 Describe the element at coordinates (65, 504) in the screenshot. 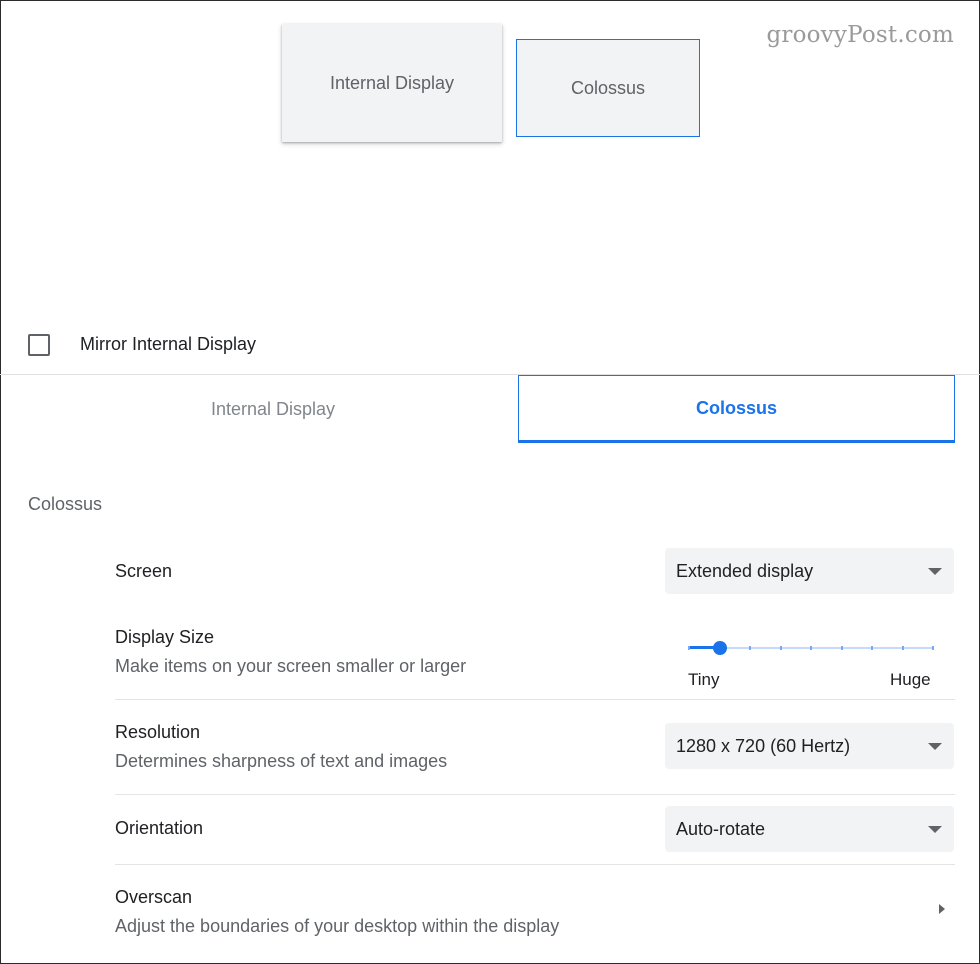

I see `section-title: Colossus` at that location.